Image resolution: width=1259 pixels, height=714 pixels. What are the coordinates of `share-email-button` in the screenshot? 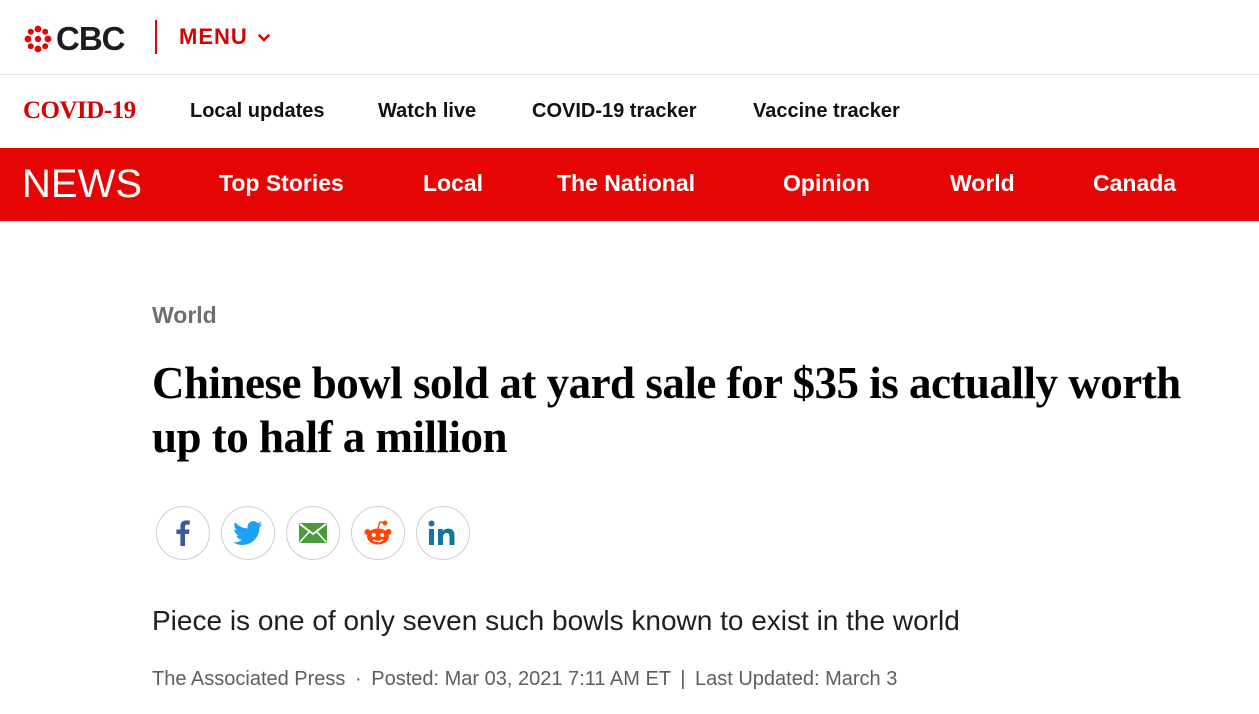 It's located at (313, 533).